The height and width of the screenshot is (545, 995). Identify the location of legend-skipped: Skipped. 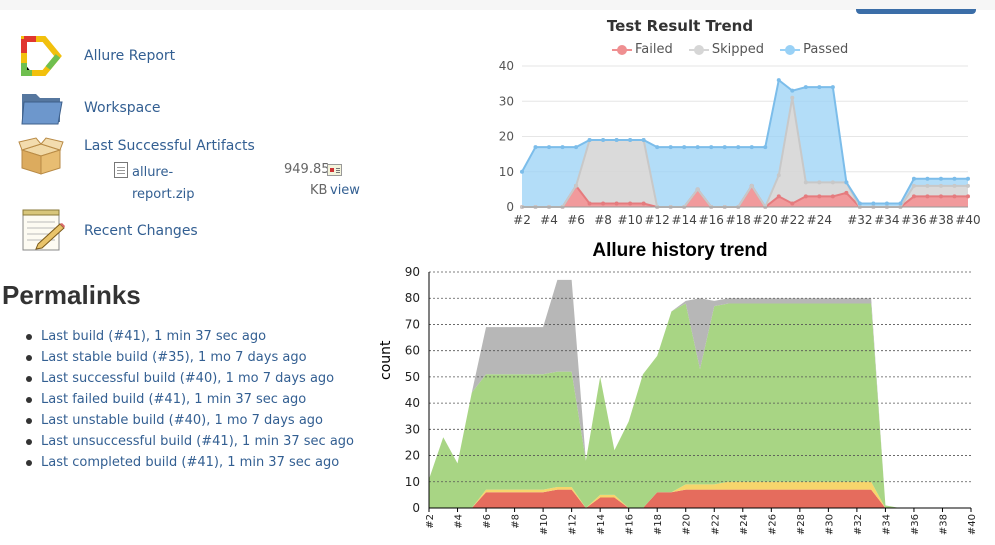
(726, 49).